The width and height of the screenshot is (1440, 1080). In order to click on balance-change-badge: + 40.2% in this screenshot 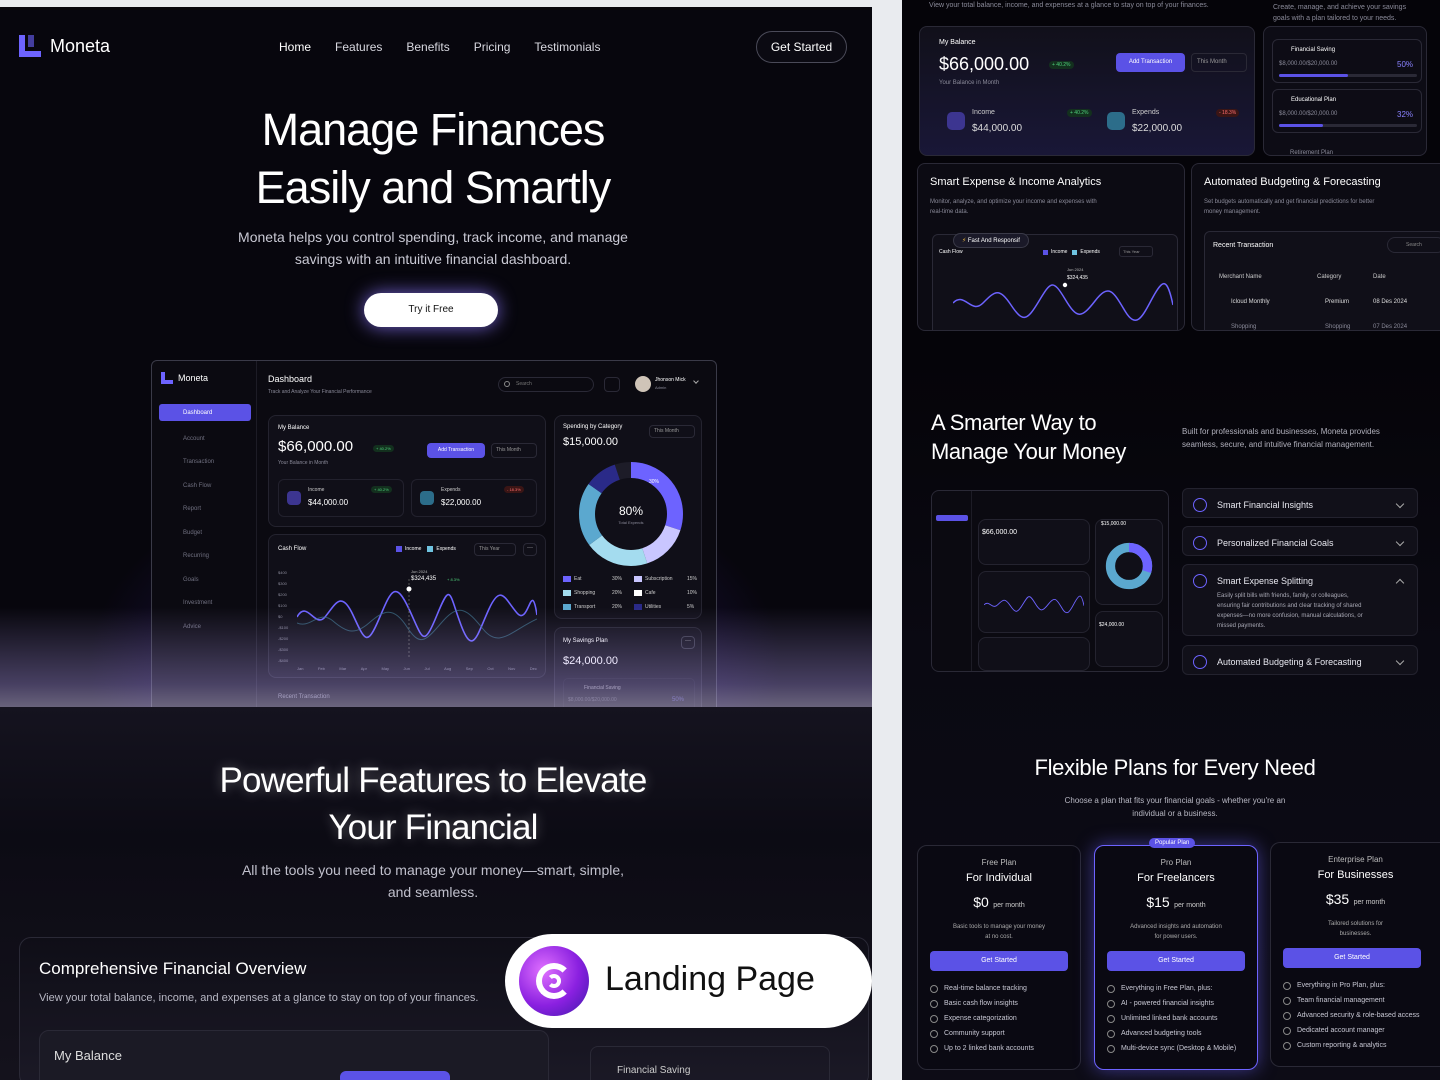, I will do `click(383, 448)`.